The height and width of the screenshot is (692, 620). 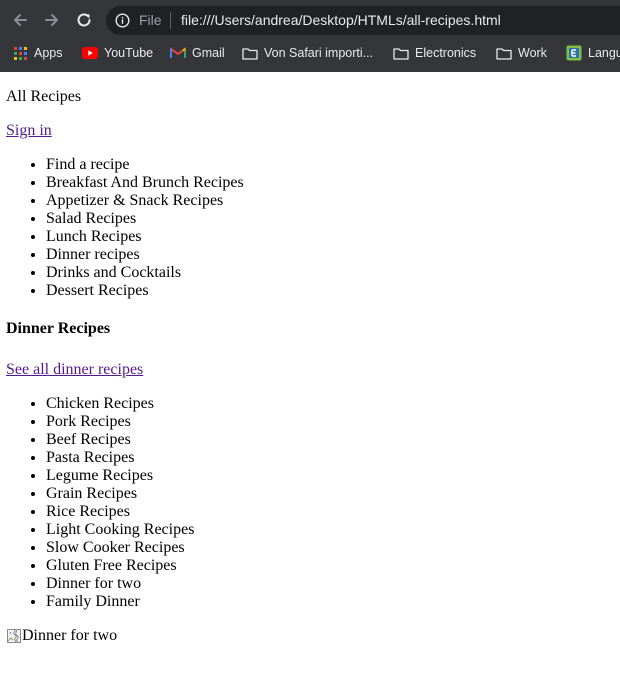 I want to click on omnibox-divider, so click(x=170, y=20).